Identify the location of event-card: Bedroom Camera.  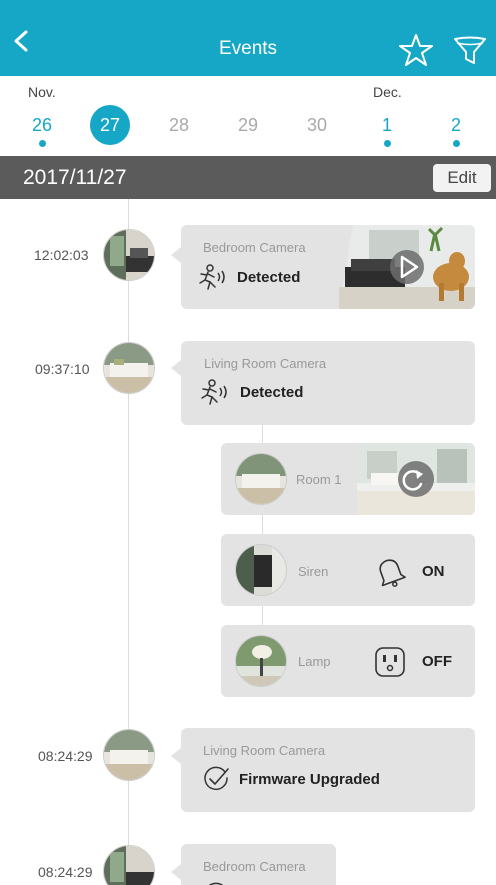
(258, 864).